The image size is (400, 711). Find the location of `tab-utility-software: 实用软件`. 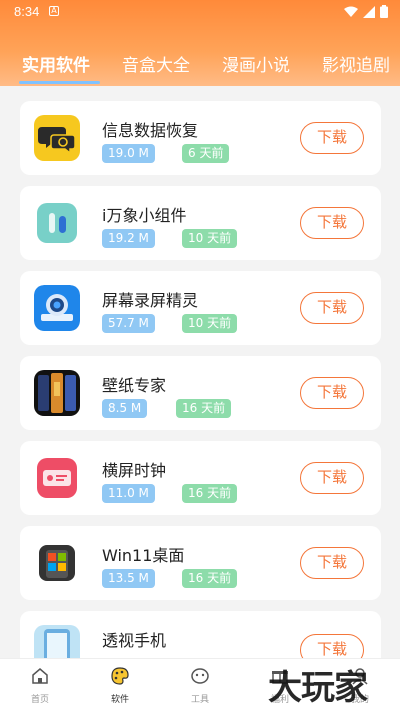

tab-utility-software: 实用软件 is located at coordinates (56, 63).